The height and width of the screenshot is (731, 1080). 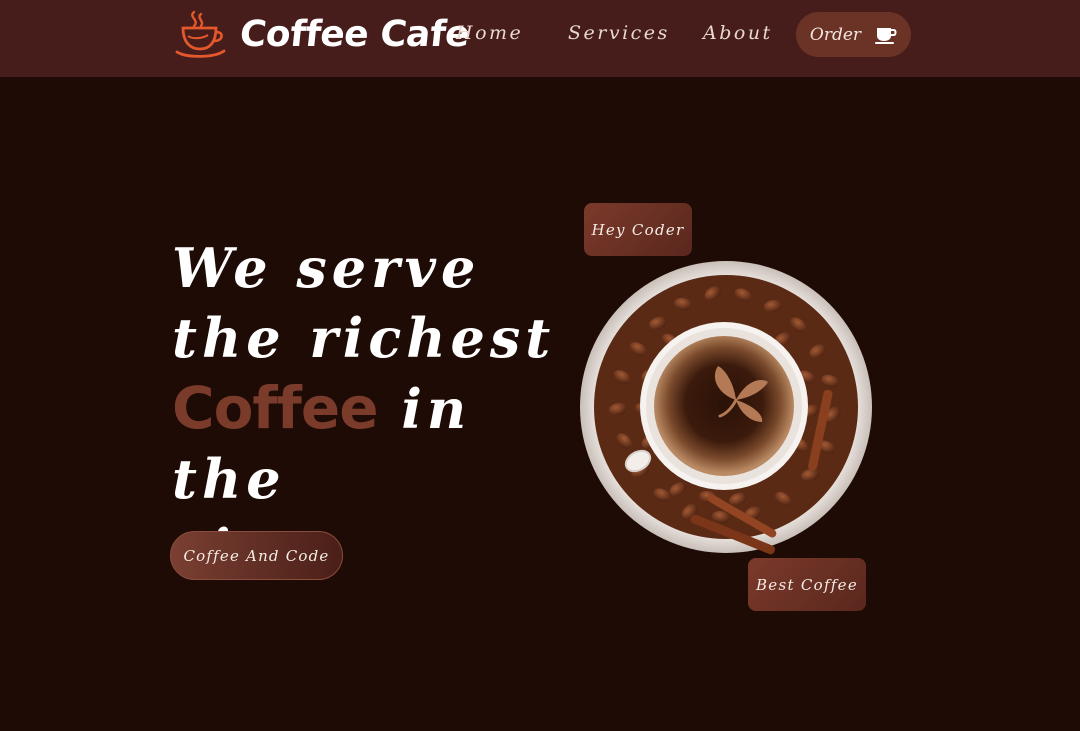 I want to click on nav-link-services: Services, so click(x=619, y=33).